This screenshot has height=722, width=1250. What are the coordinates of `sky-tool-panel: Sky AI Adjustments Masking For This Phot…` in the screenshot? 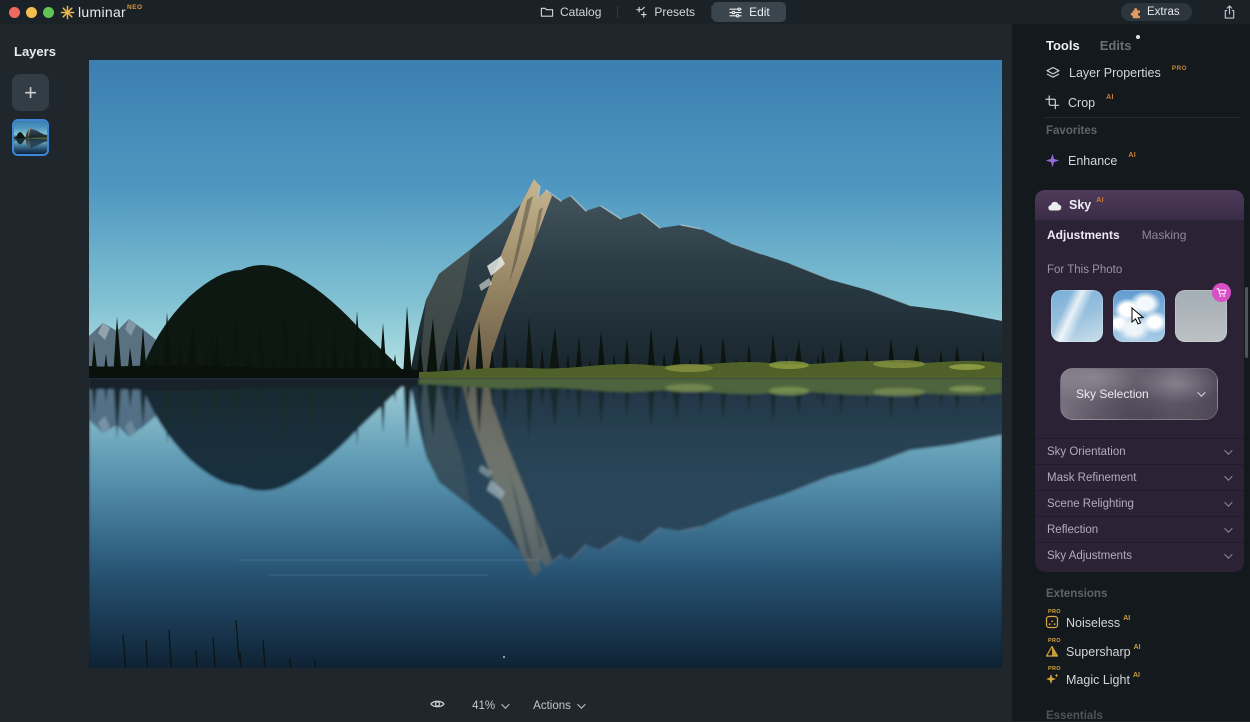 It's located at (1139, 381).